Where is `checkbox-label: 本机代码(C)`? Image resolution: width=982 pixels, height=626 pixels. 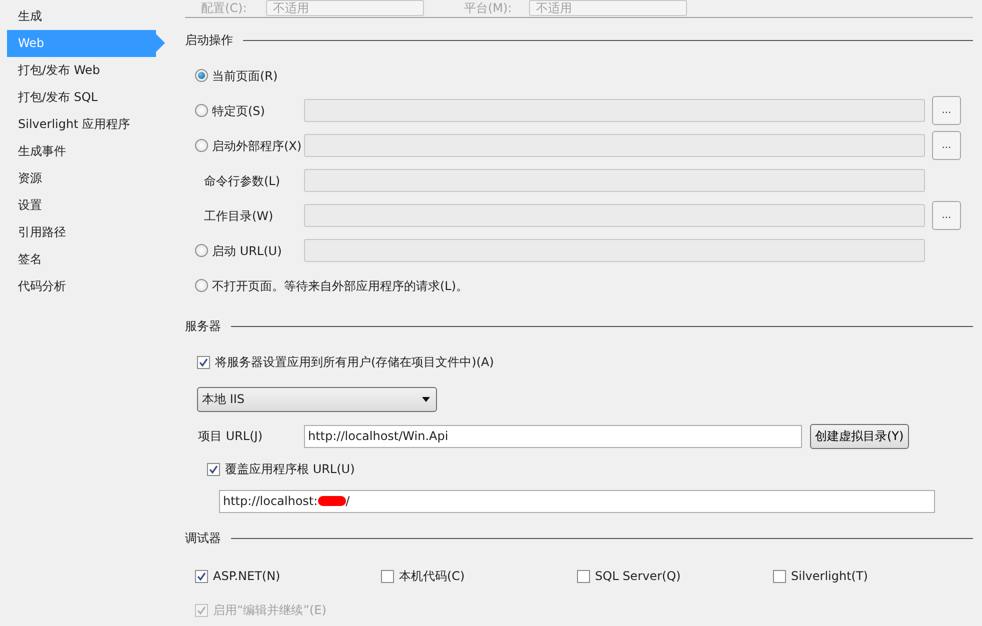 checkbox-label: 本机代码(C) is located at coordinates (432, 576).